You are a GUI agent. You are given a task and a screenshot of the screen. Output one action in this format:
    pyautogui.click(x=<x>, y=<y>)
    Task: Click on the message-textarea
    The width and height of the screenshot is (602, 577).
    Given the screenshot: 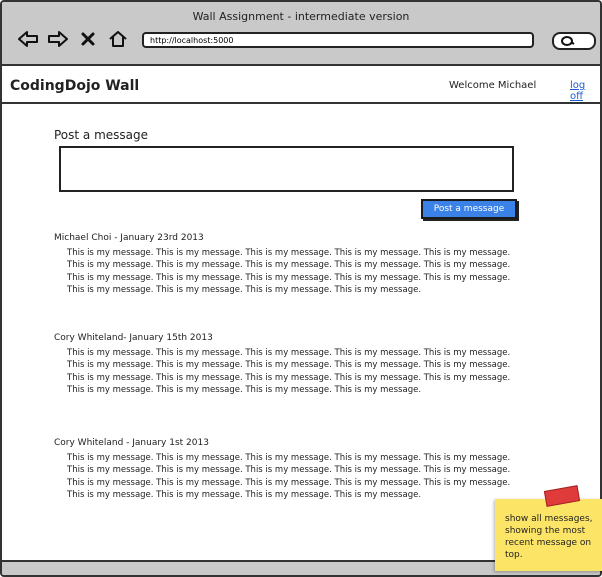 What is the action you would take?
    pyautogui.click(x=286, y=169)
    